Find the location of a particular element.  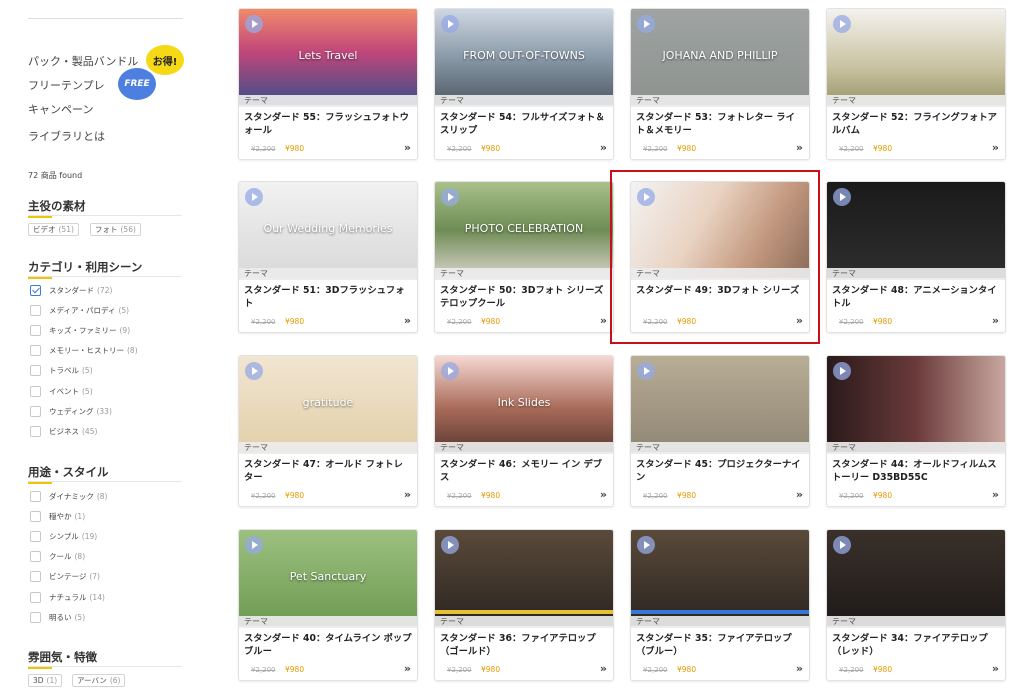

tag-urban: アーバン (6) is located at coordinates (99, 680).